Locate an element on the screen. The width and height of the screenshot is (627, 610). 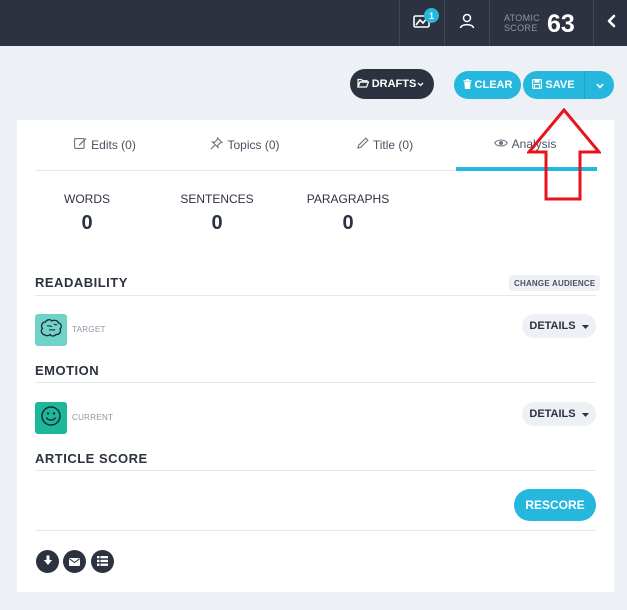
user-icon is located at coordinates (467, 23).